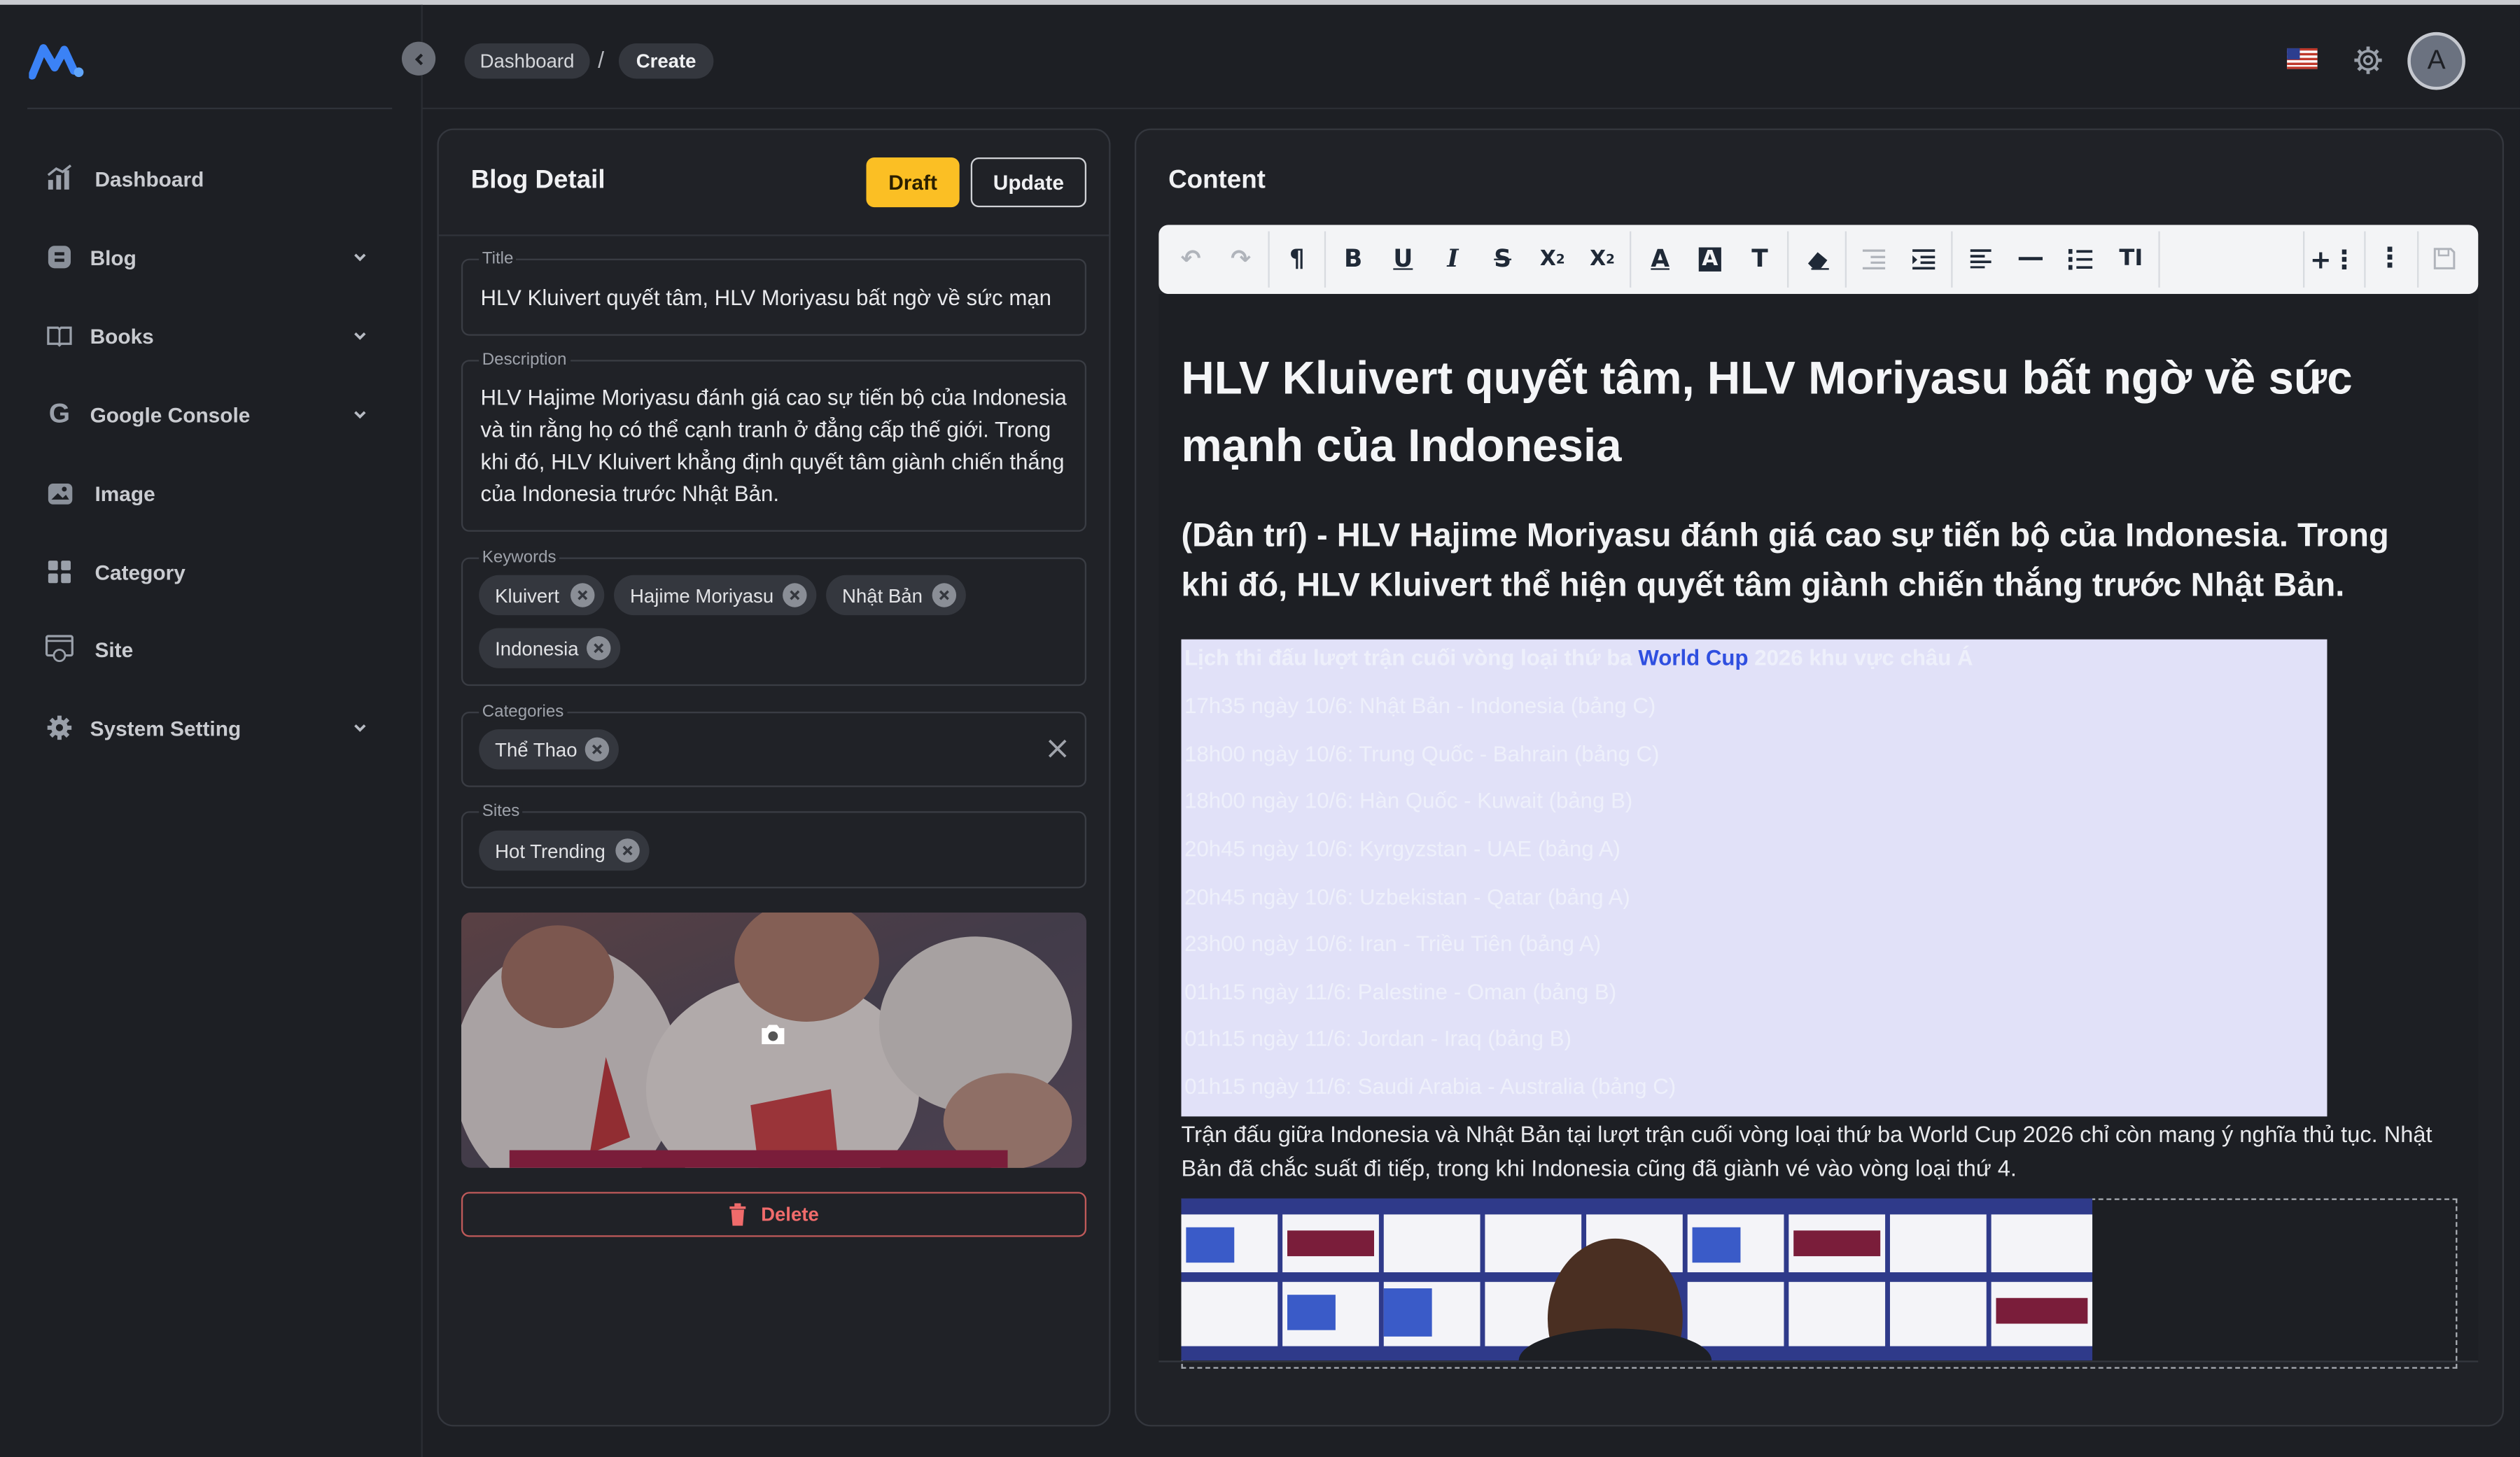 The image size is (2520, 1457). I want to click on sidebar-item-label: Blog, so click(113, 257).